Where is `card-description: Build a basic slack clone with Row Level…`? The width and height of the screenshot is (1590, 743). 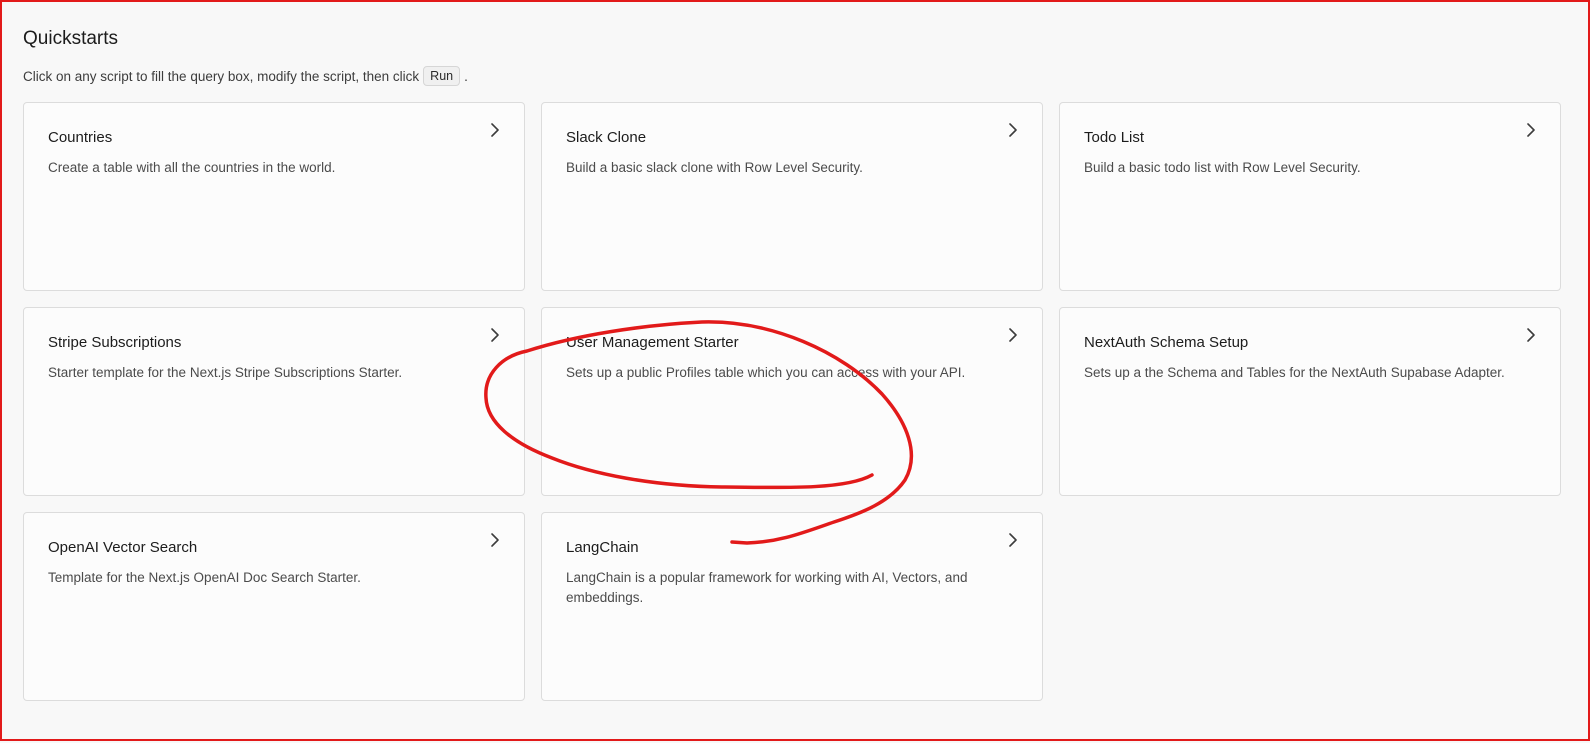 card-description: Build a basic slack clone with Row Level… is located at coordinates (714, 167).